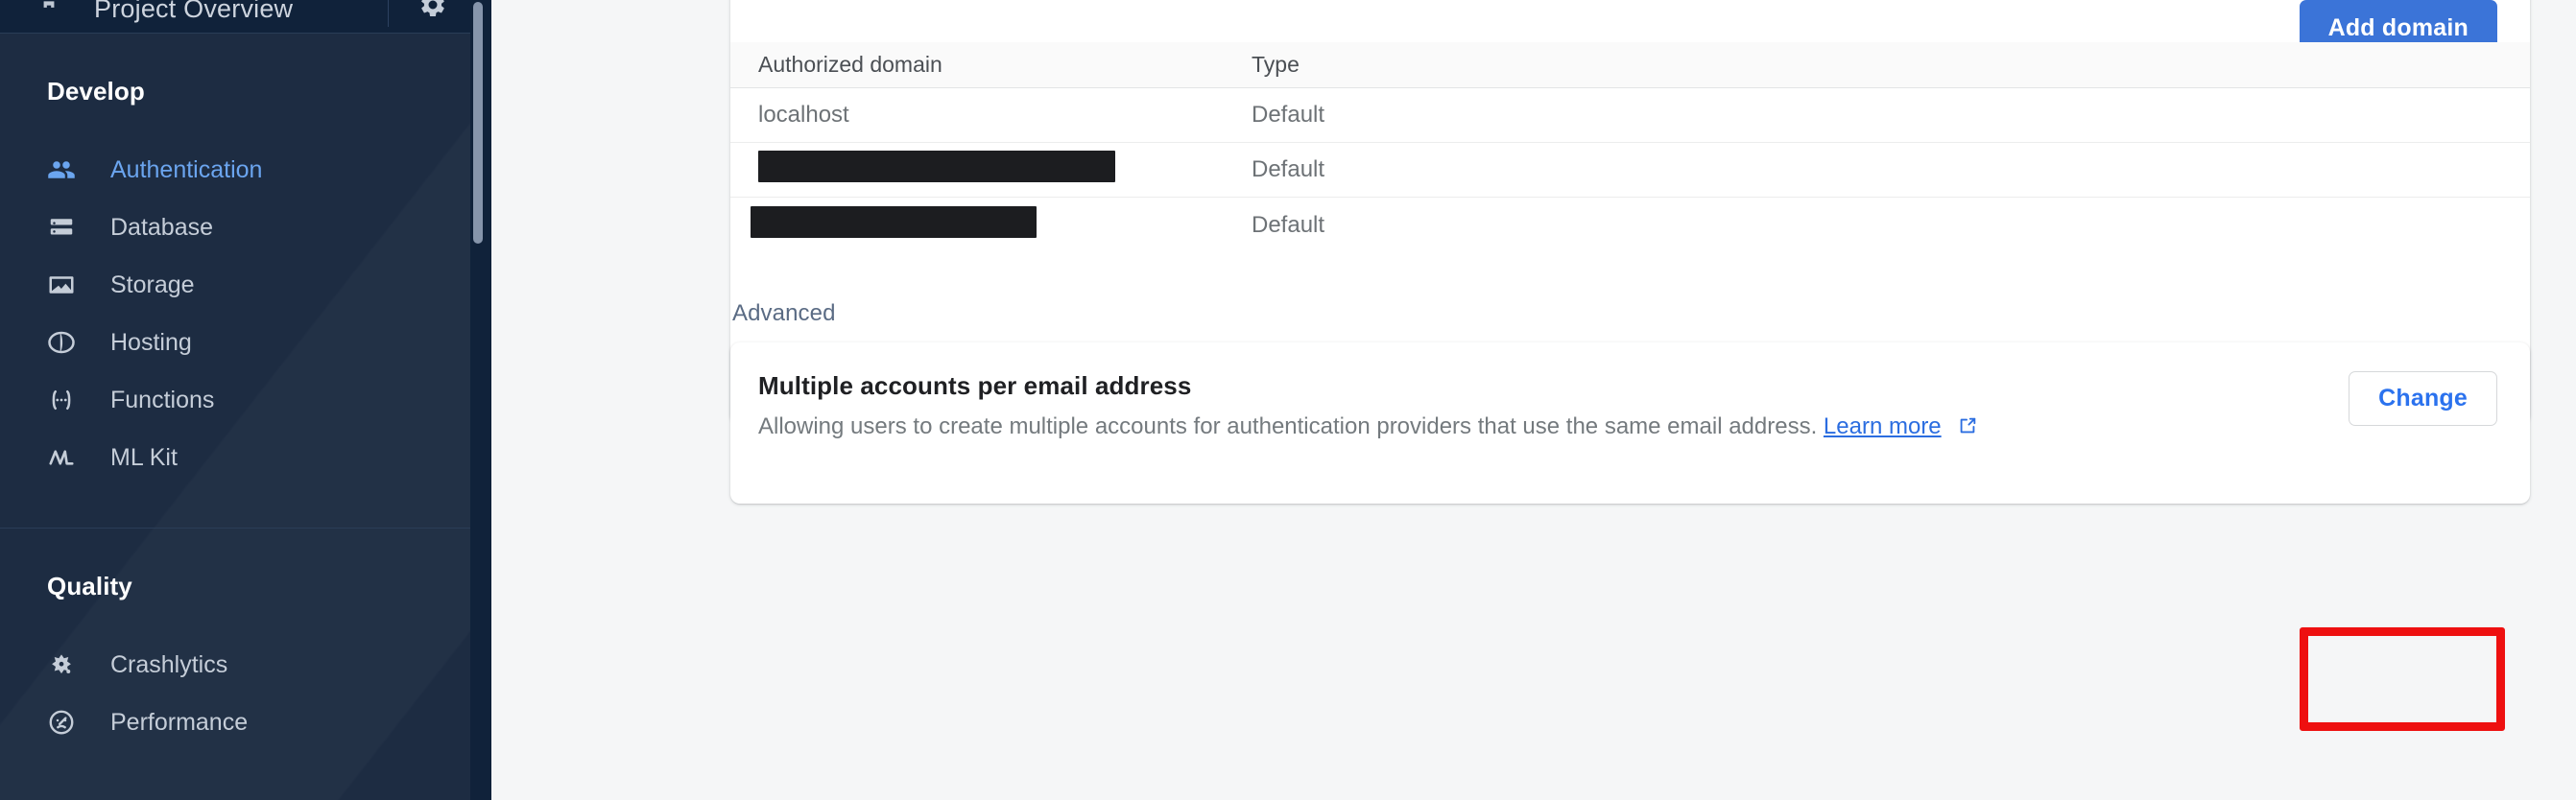 The height and width of the screenshot is (800, 2576). Describe the element at coordinates (1630, 115) in the screenshot. I see `table-row: localhost Default` at that location.